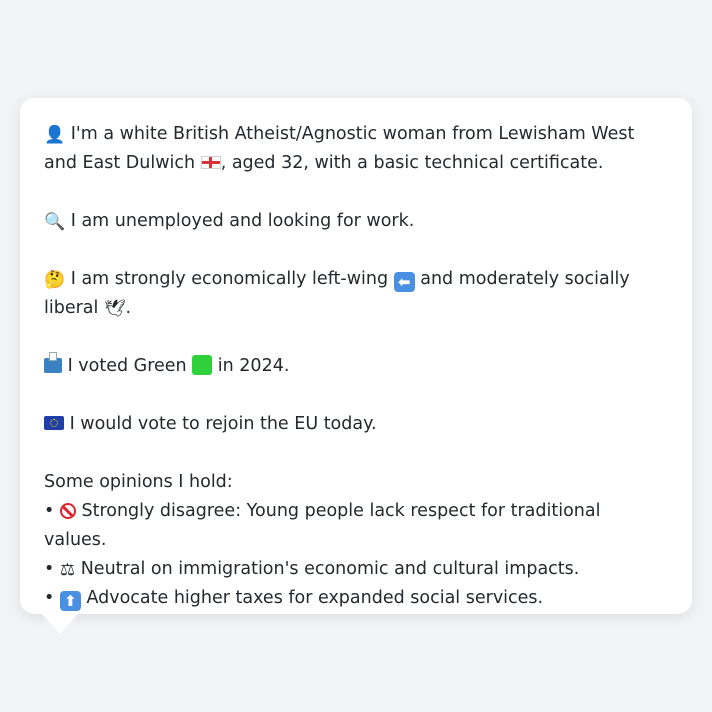 The width and height of the screenshot is (712, 712). What do you see at coordinates (114, 309) in the screenshot?
I see `dove-icon: 🕊` at bounding box center [114, 309].